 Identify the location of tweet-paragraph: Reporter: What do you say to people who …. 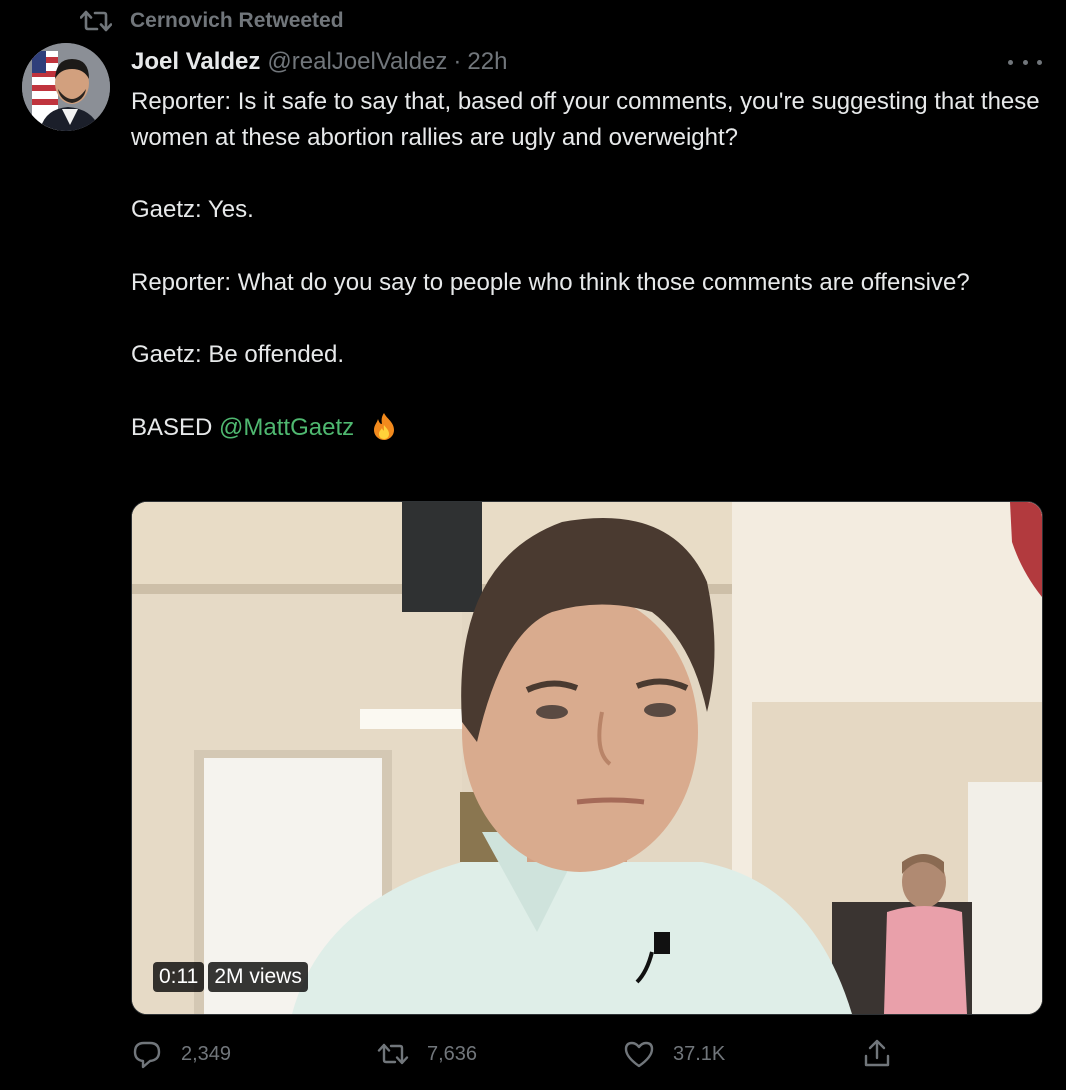
(550, 282).